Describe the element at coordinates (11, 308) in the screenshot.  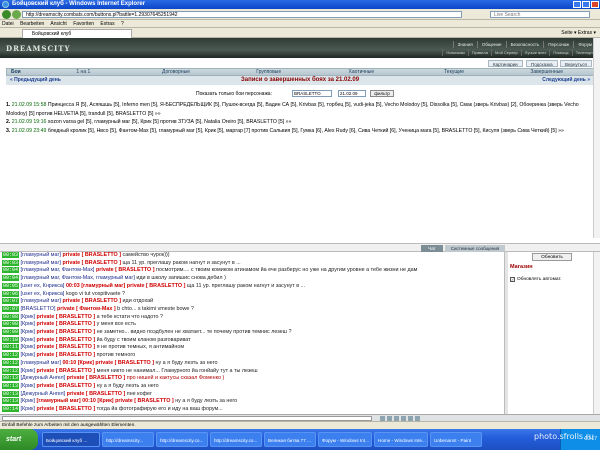
I see `chat-time: 00:07` at that location.